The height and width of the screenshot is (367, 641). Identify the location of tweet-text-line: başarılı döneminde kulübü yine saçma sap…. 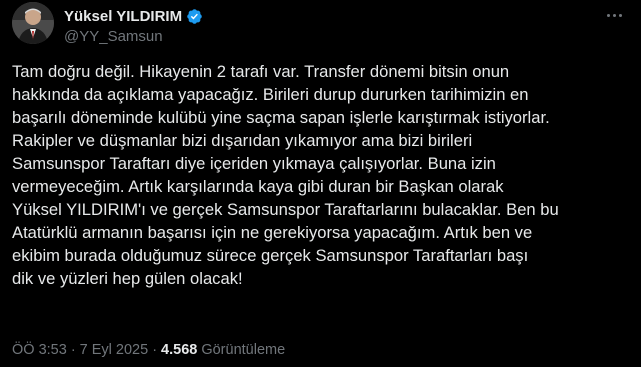
(281, 117).